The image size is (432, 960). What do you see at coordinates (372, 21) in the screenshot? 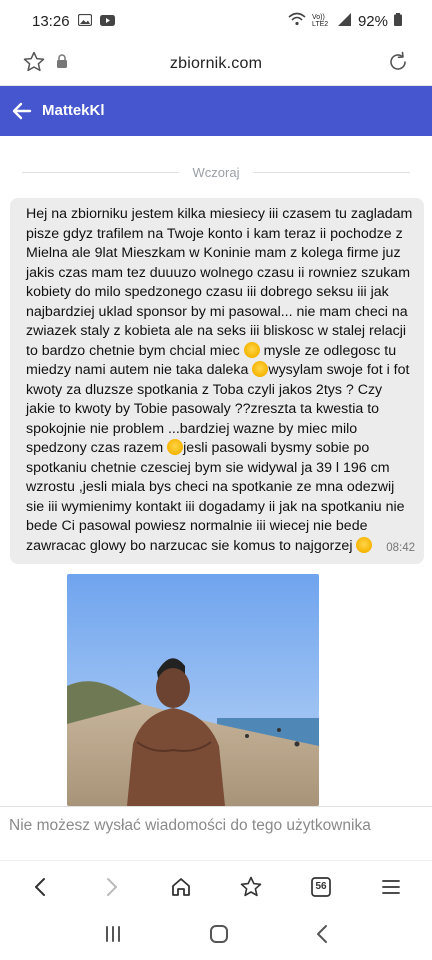
I see `battery-percent: 92%` at bounding box center [372, 21].